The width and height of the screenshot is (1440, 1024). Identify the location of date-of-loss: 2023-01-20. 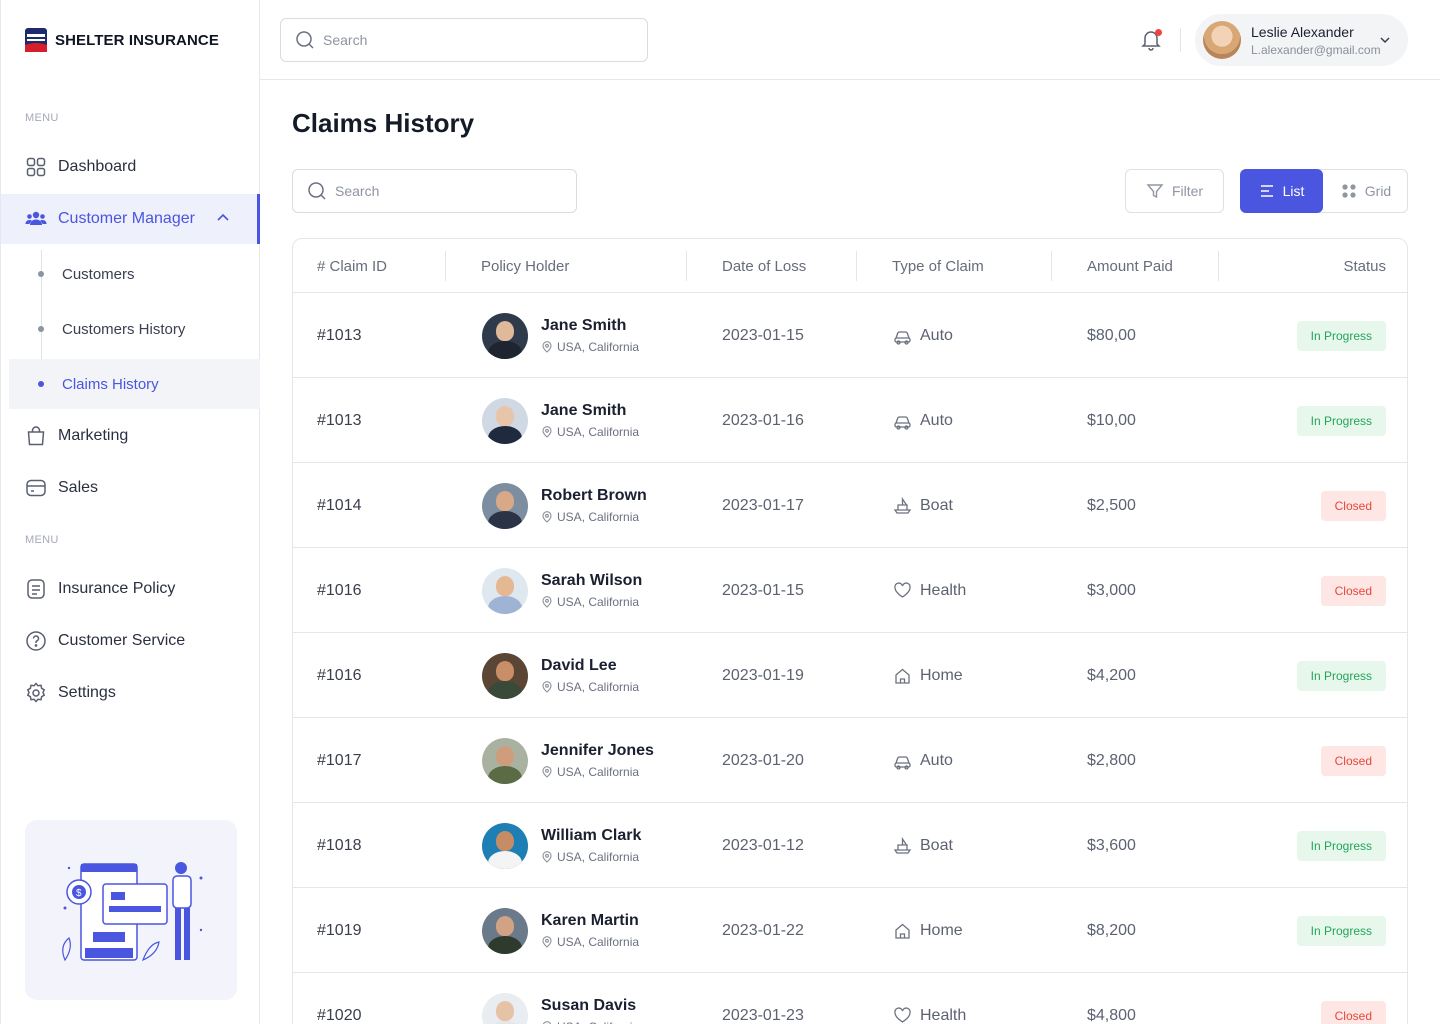
(763, 760).